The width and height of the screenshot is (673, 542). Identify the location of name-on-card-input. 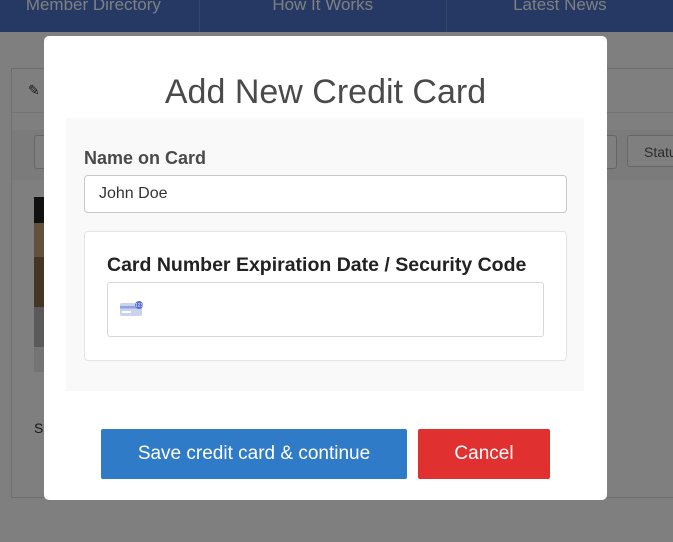
(325, 194).